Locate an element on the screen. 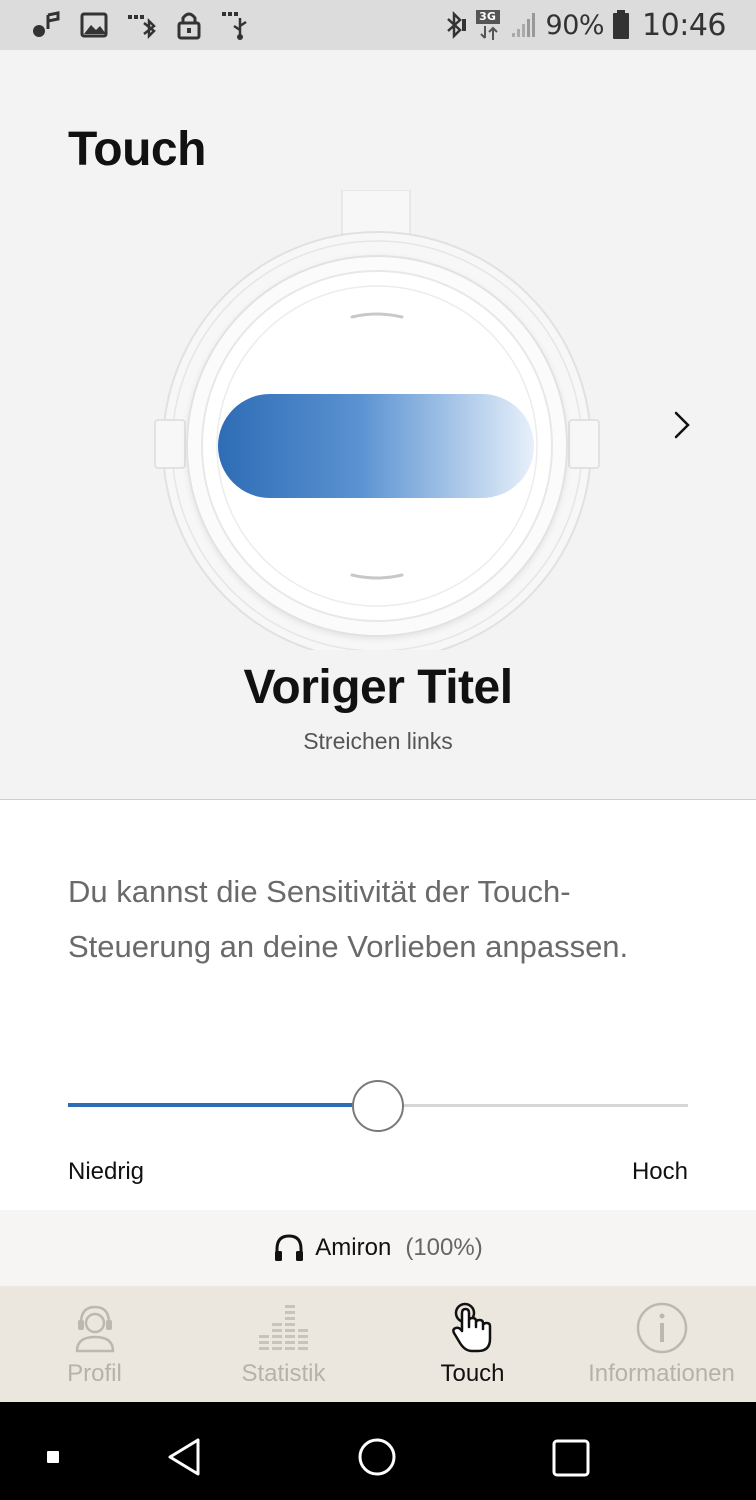  battery-icon is located at coordinates (621, 24).